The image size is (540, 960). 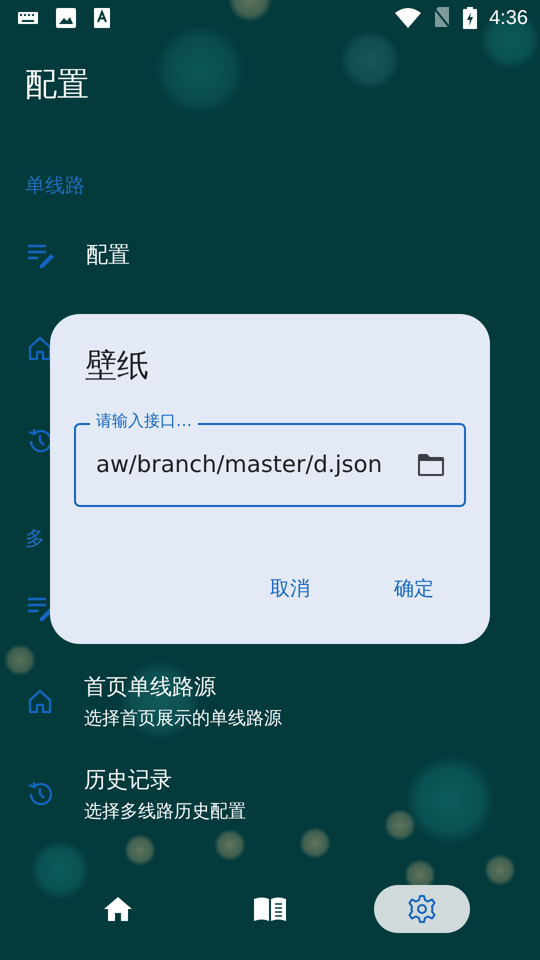 I want to click on dialog-title: 壁纸, so click(x=117, y=365).